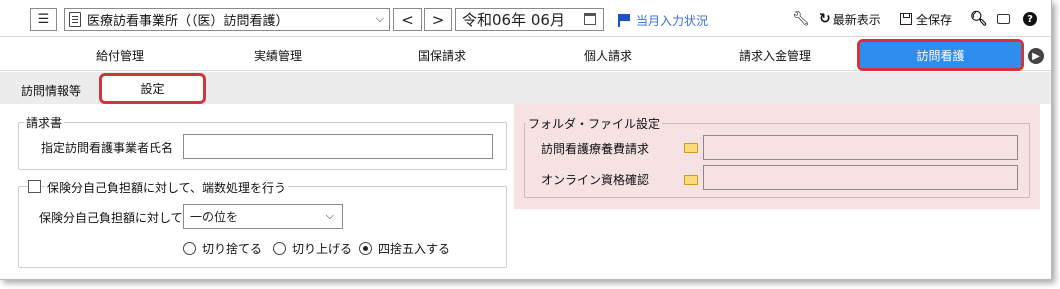 This screenshot has height=289, width=1060. What do you see at coordinates (322, 249) in the screenshot?
I see `radio-round-up-label: 切り上げる` at bounding box center [322, 249].